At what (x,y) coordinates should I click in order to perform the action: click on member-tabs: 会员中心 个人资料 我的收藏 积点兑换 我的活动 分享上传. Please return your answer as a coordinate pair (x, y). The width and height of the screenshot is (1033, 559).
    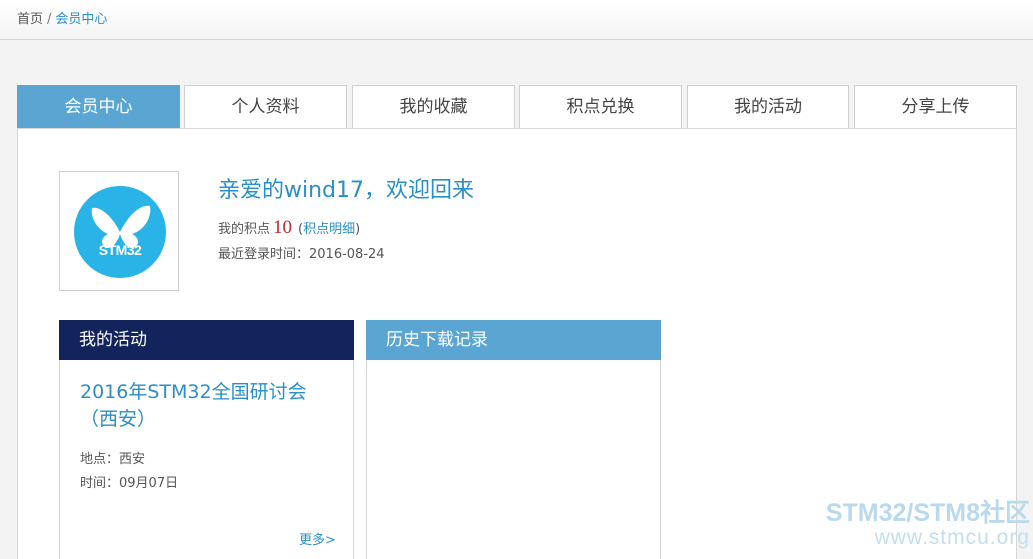
    Looking at the image, I should click on (517, 107).